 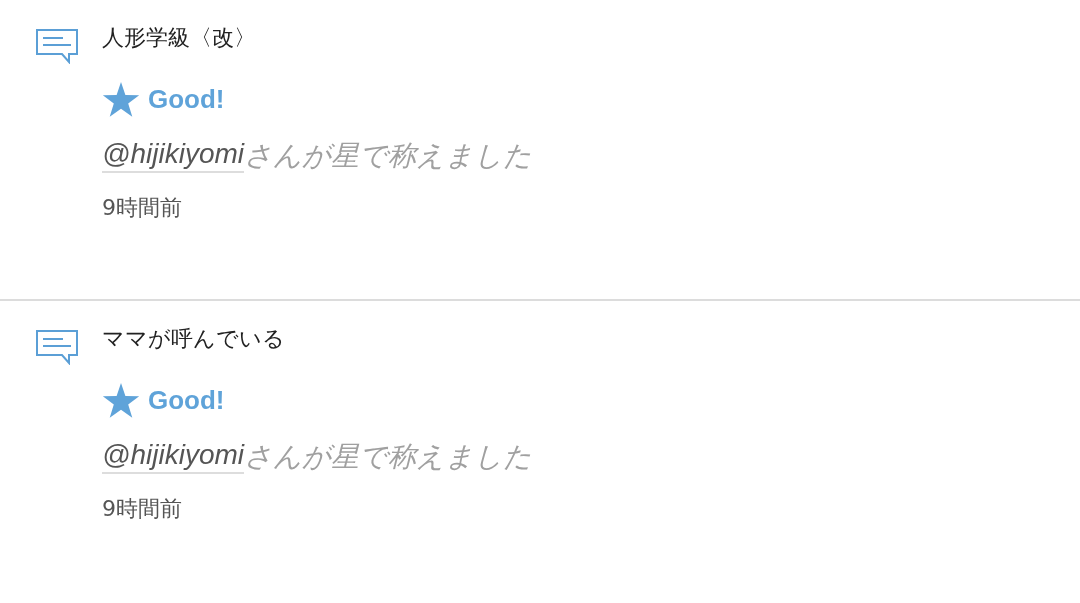 I want to click on notification-title: ママが呼んでいる, so click(x=193, y=339).